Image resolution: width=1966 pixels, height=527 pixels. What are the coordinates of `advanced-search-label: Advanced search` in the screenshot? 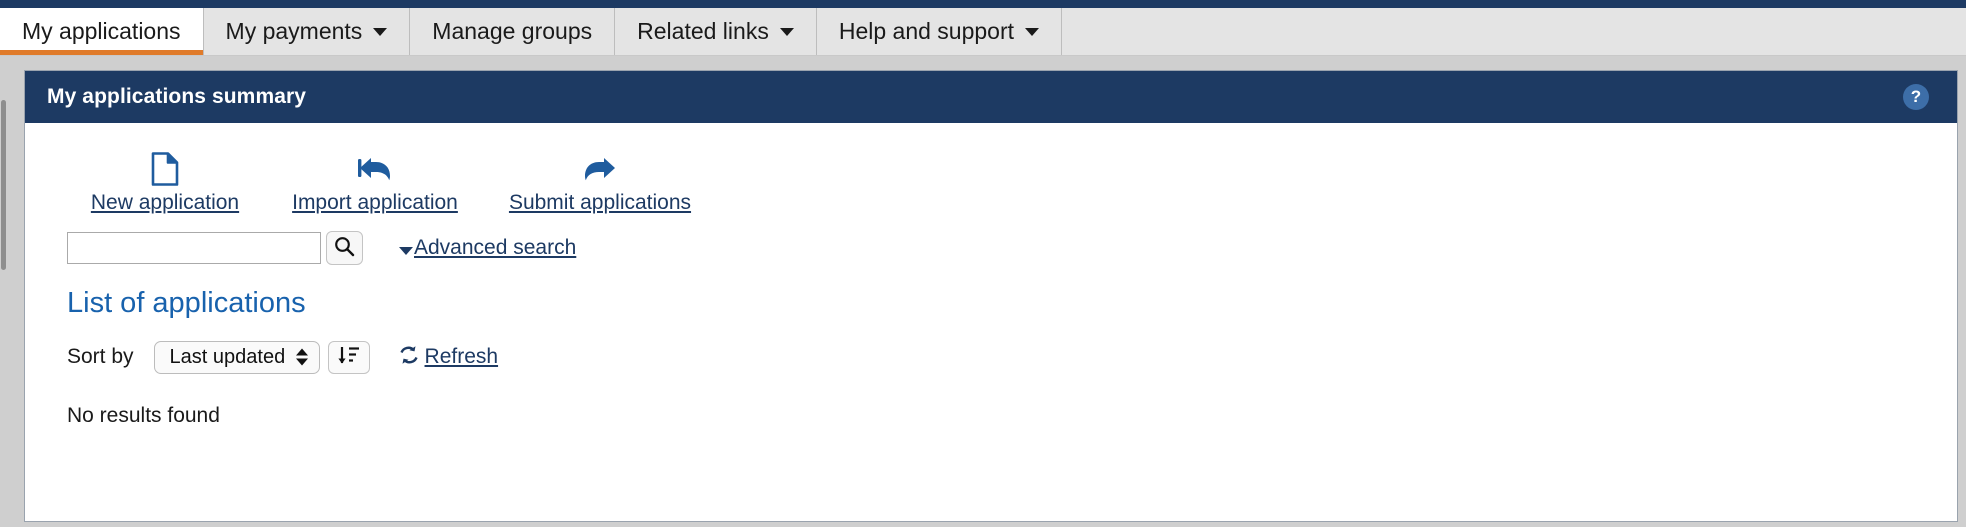 It's located at (495, 247).